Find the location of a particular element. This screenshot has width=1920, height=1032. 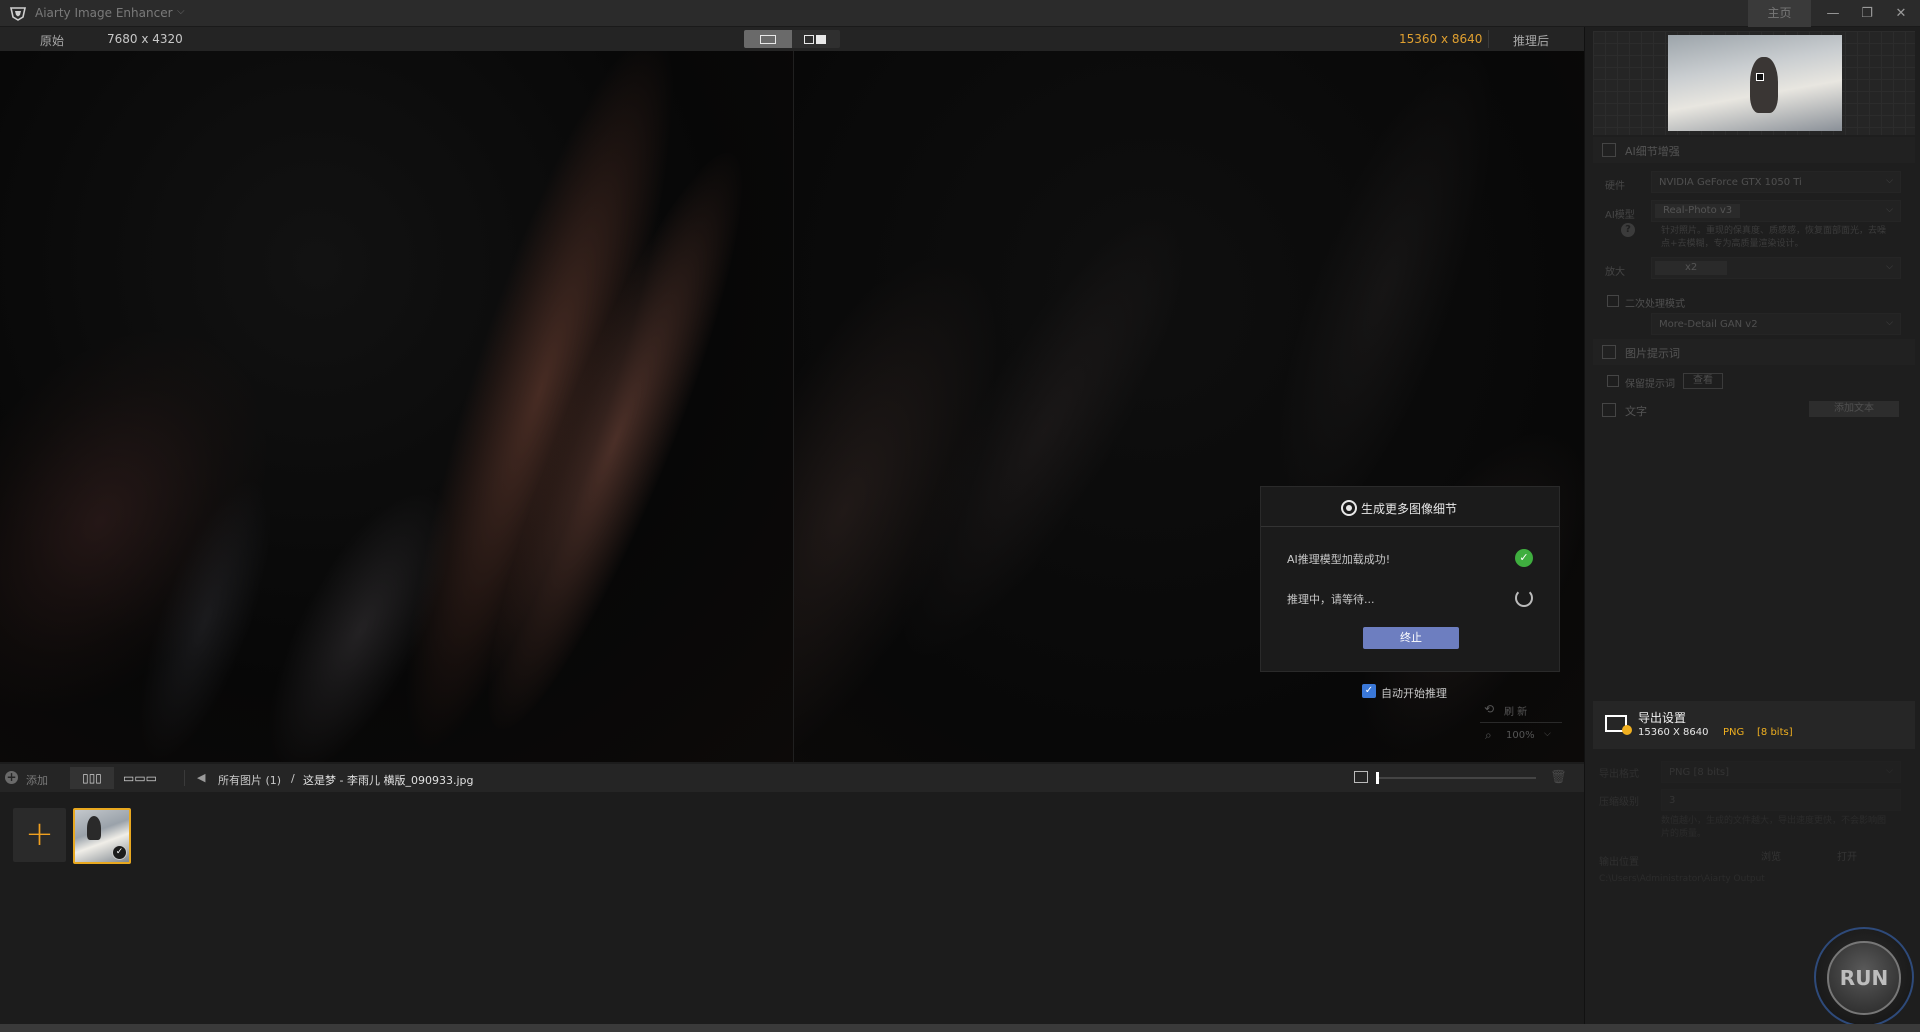

keep-prompt-label: 保留提示词 is located at coordinates (1650, 384).